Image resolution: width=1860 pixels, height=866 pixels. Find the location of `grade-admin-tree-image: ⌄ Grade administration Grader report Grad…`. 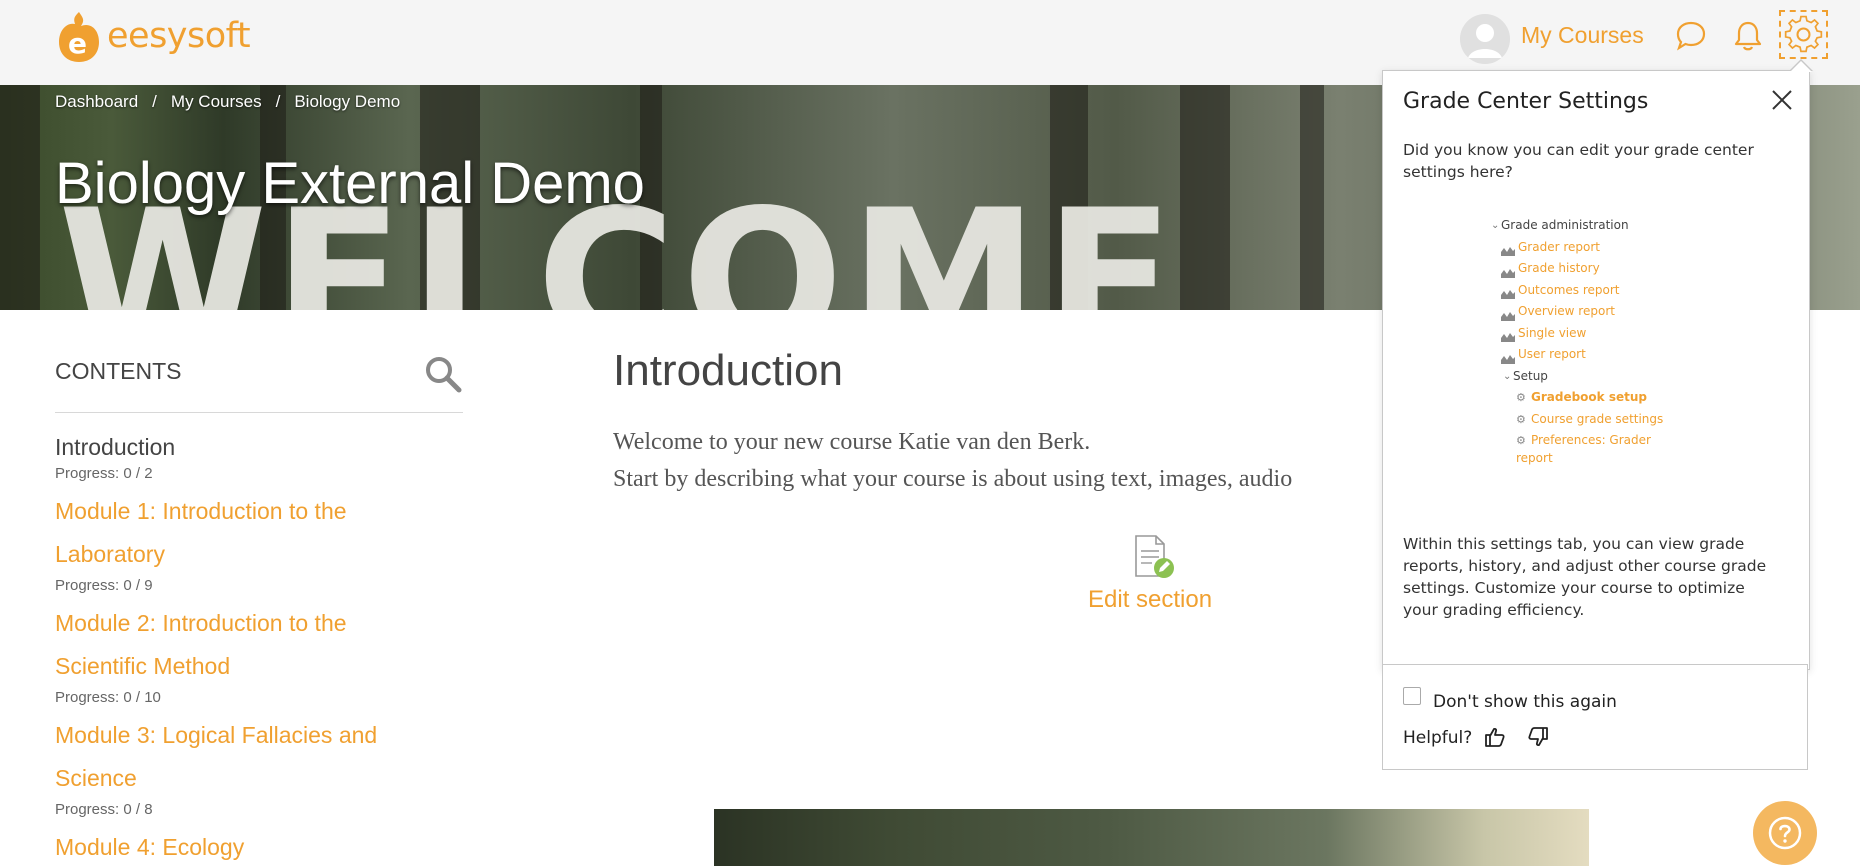

grade-admin-tree-image: ⌄ Grade administration Grader report Grad… is located at coordinates (1577, 342).